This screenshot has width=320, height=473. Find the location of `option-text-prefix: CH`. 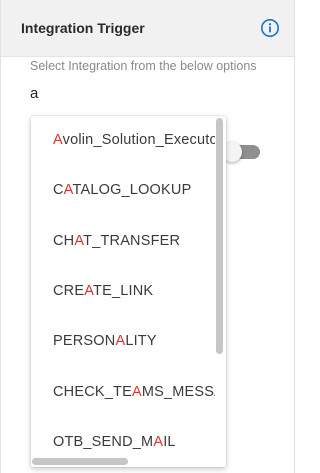

option-text-prefix: CH is located at coordinates (64, 241).